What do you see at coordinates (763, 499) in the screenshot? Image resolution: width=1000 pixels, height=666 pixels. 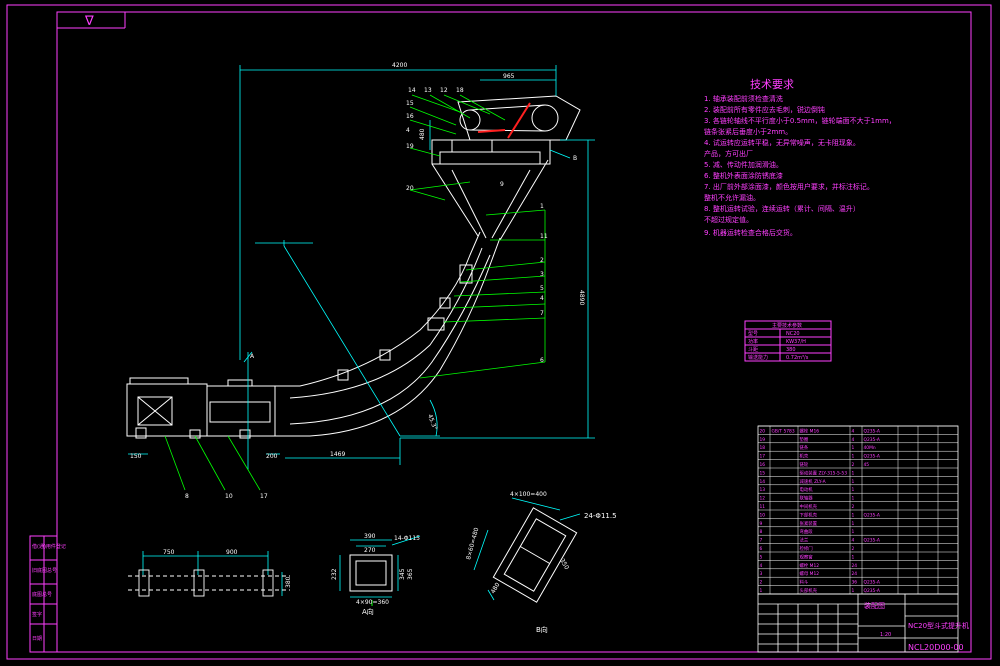 I see `table-cell: 12` at bounding box center [763, 499].